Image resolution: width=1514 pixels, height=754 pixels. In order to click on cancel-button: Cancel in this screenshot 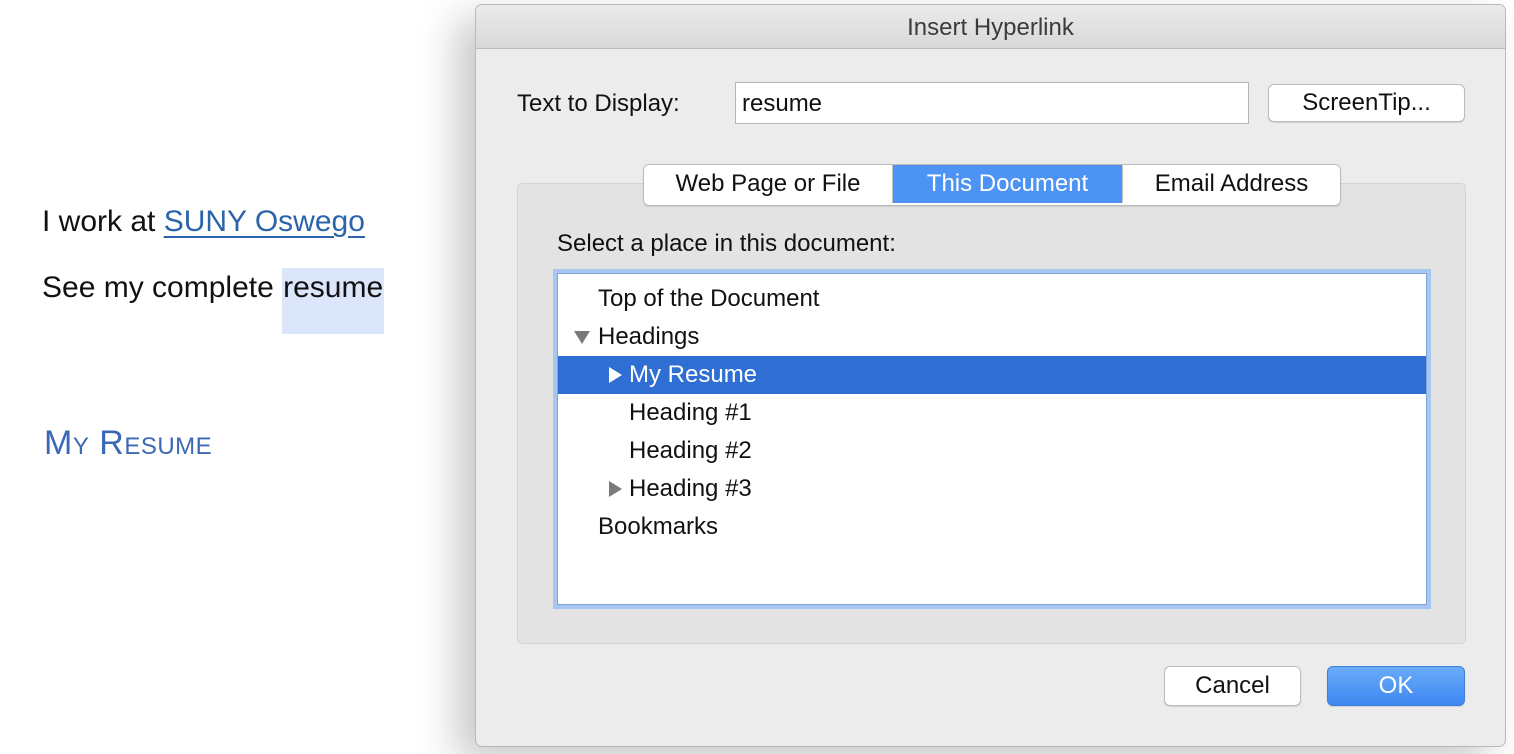, I will do `click(1232, 686)`.